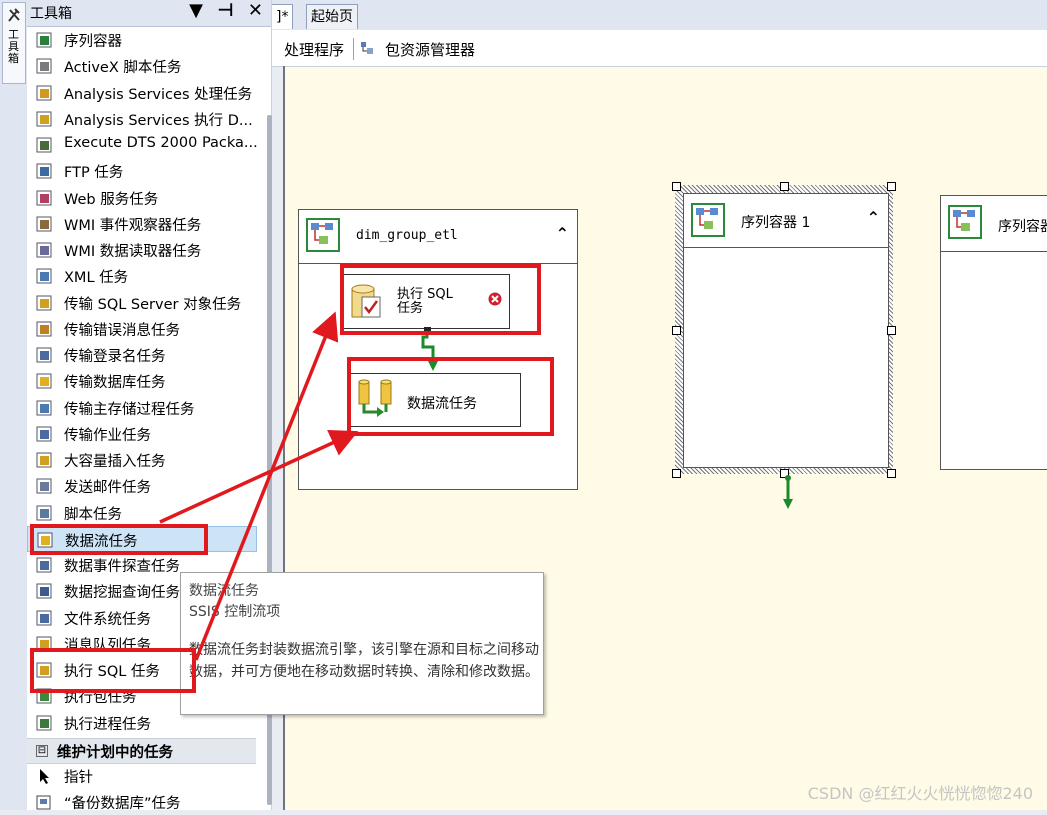  I want to click on annotation-arrows, so click(259, 486).